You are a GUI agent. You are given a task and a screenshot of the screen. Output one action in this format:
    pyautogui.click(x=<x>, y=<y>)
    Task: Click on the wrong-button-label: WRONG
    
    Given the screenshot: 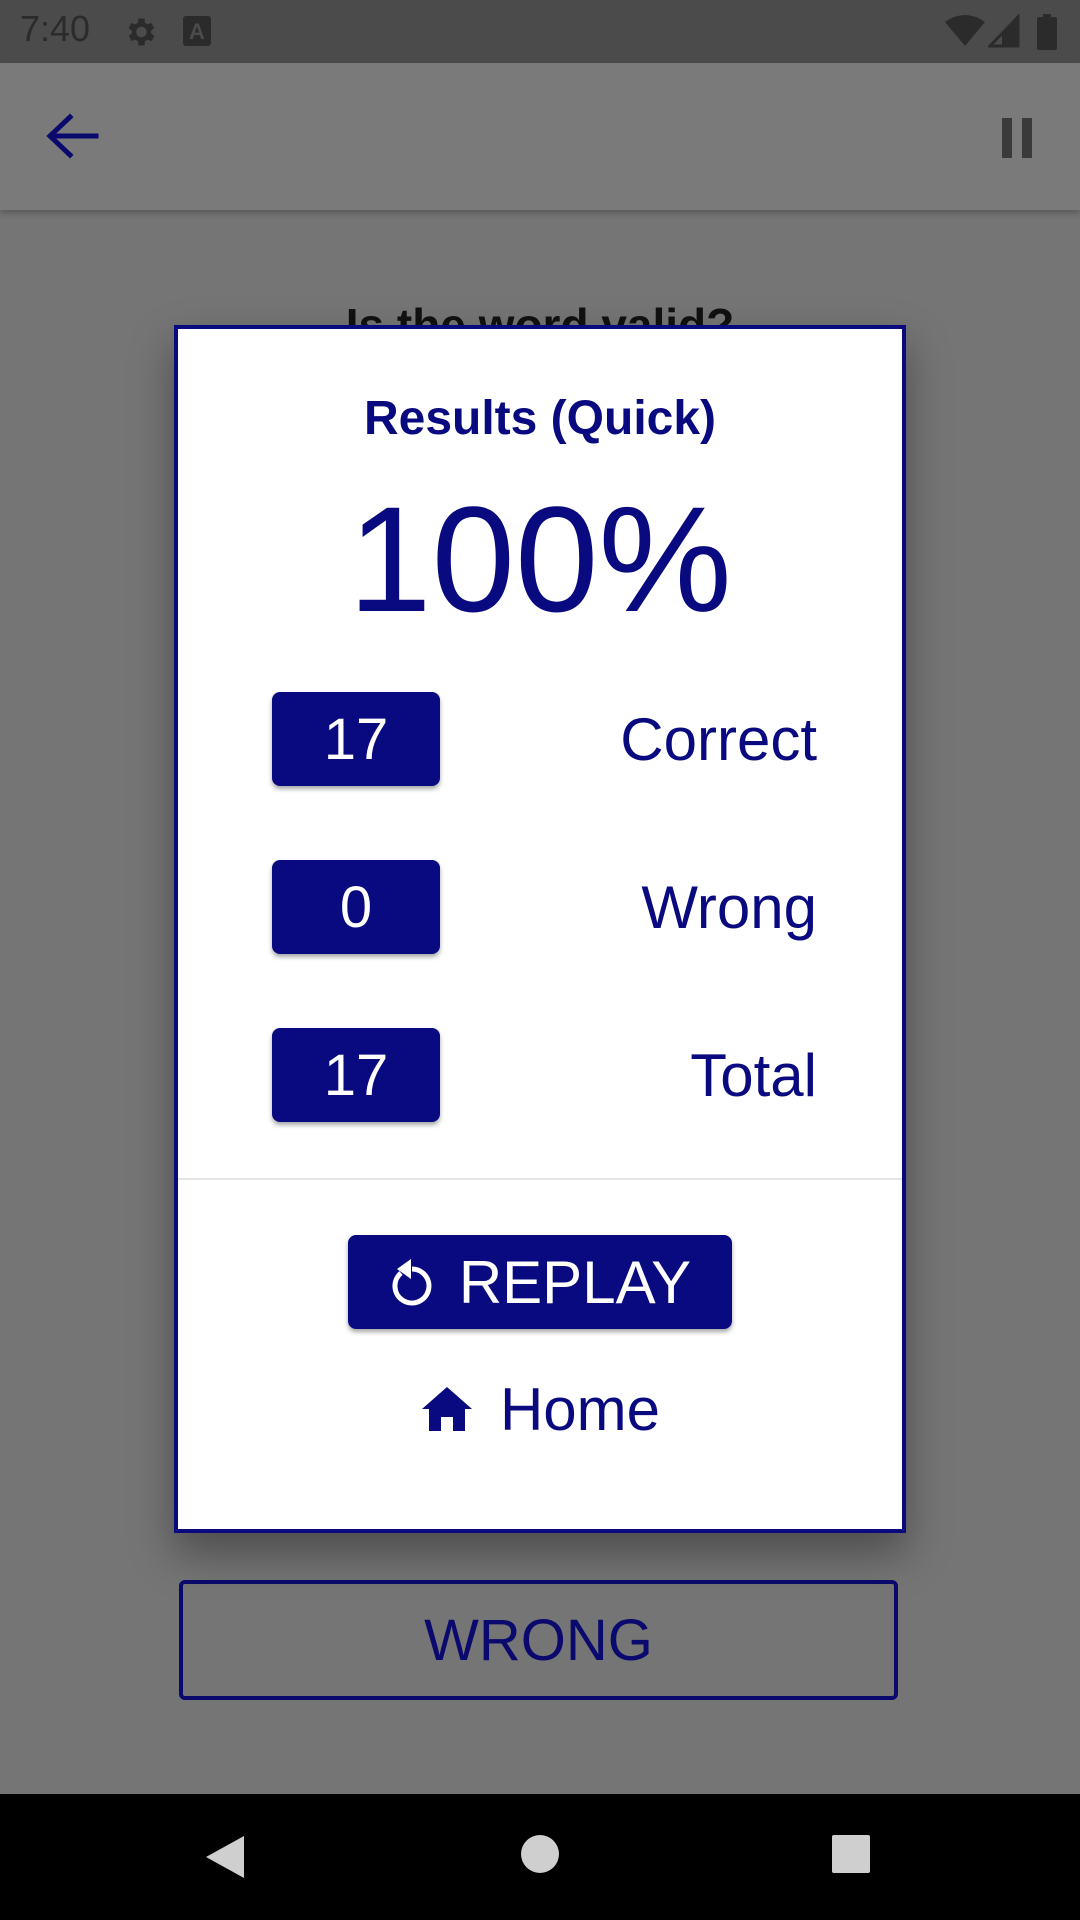 What is the action you would take?
    pyautogui.click(x=538, y=1640)
    